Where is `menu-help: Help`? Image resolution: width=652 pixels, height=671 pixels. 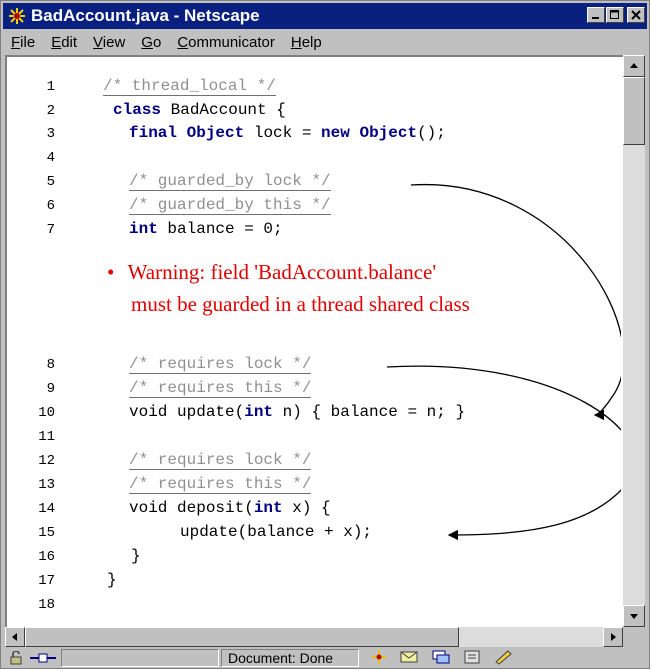 menu-help: Help is located at coordinates (306, 42).